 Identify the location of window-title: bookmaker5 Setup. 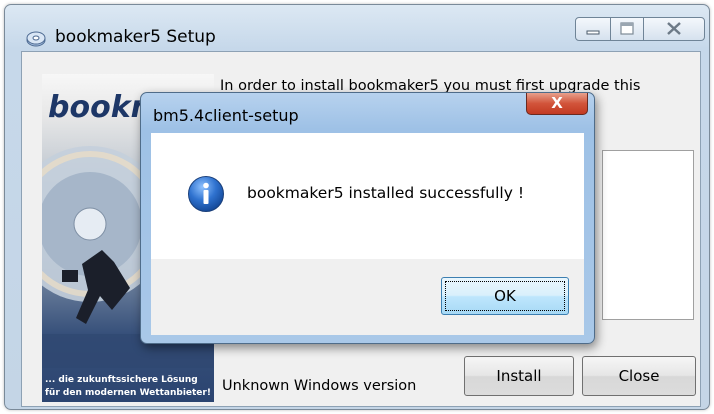
(135, 37).